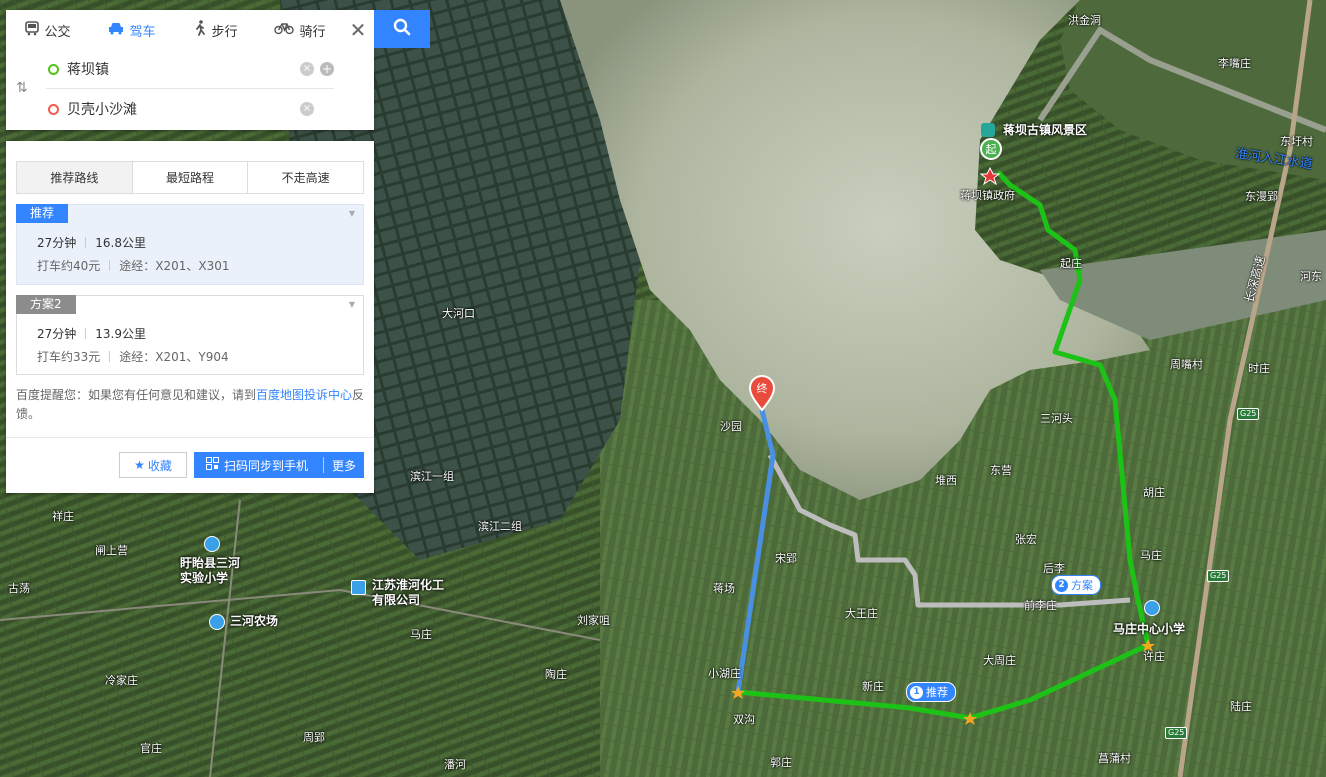 Image resolution: width=1326 pixels, height=777 pixels. I want to click on route-duration: 27分钟, so click(57, 243).